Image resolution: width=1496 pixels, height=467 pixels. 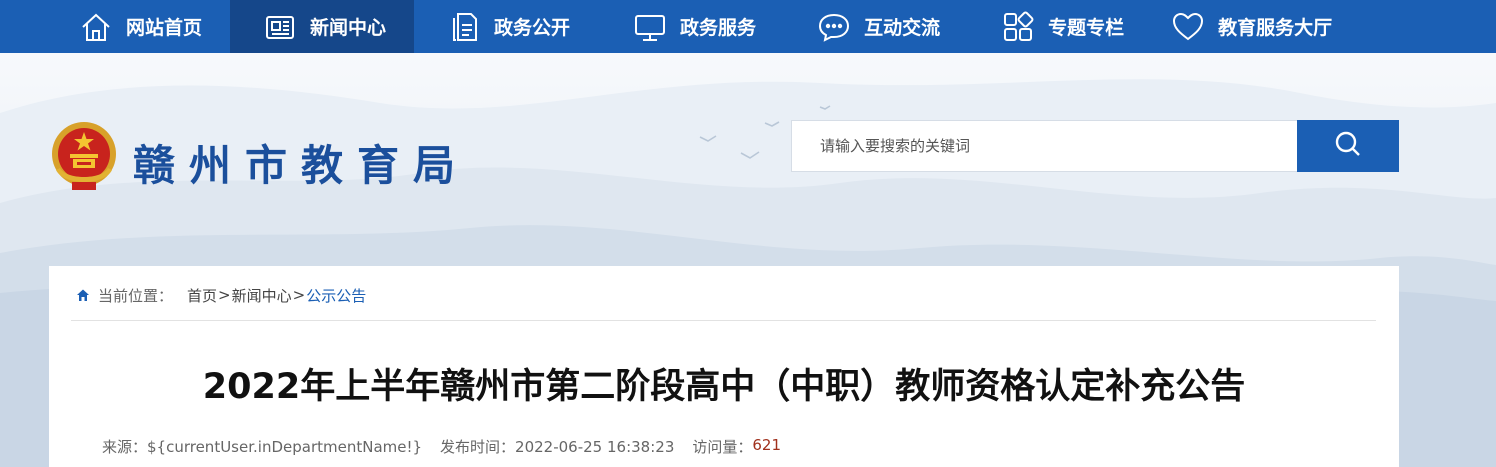 I want to click on breadcrumb-divider, so click(x=723, y=320).